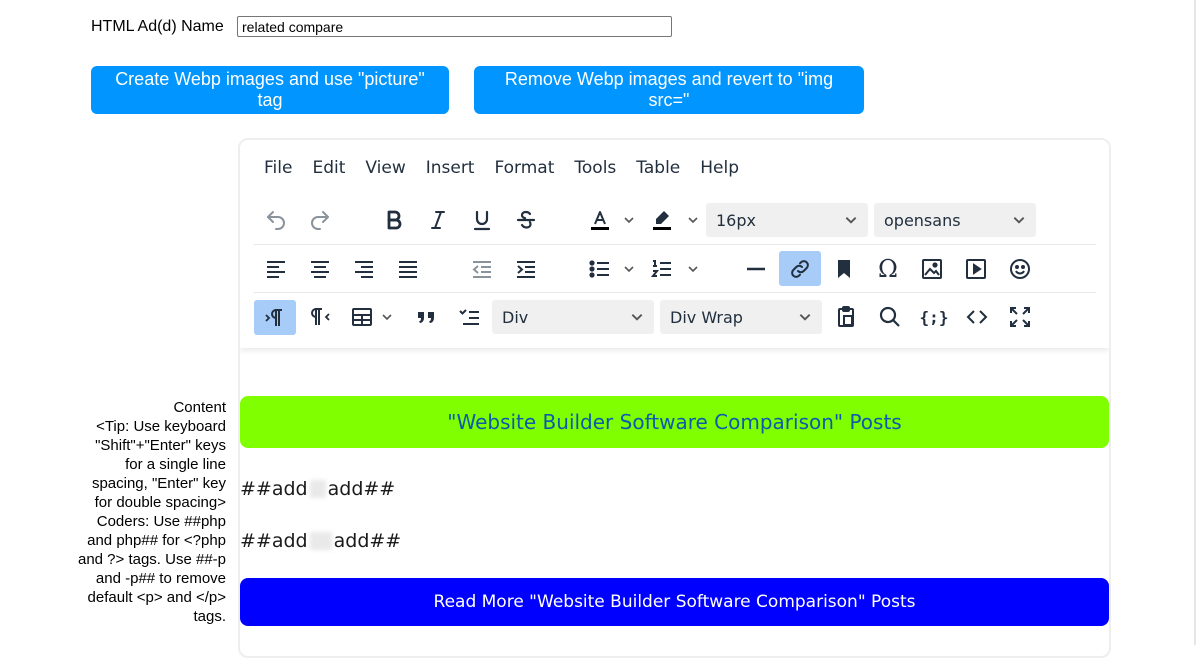 Image resolution: width=1200 pixels, height=658 pixels. Describe the element at coordinates (1020, 317) in the screenshot. I see `fullscreen-icon` at that location.